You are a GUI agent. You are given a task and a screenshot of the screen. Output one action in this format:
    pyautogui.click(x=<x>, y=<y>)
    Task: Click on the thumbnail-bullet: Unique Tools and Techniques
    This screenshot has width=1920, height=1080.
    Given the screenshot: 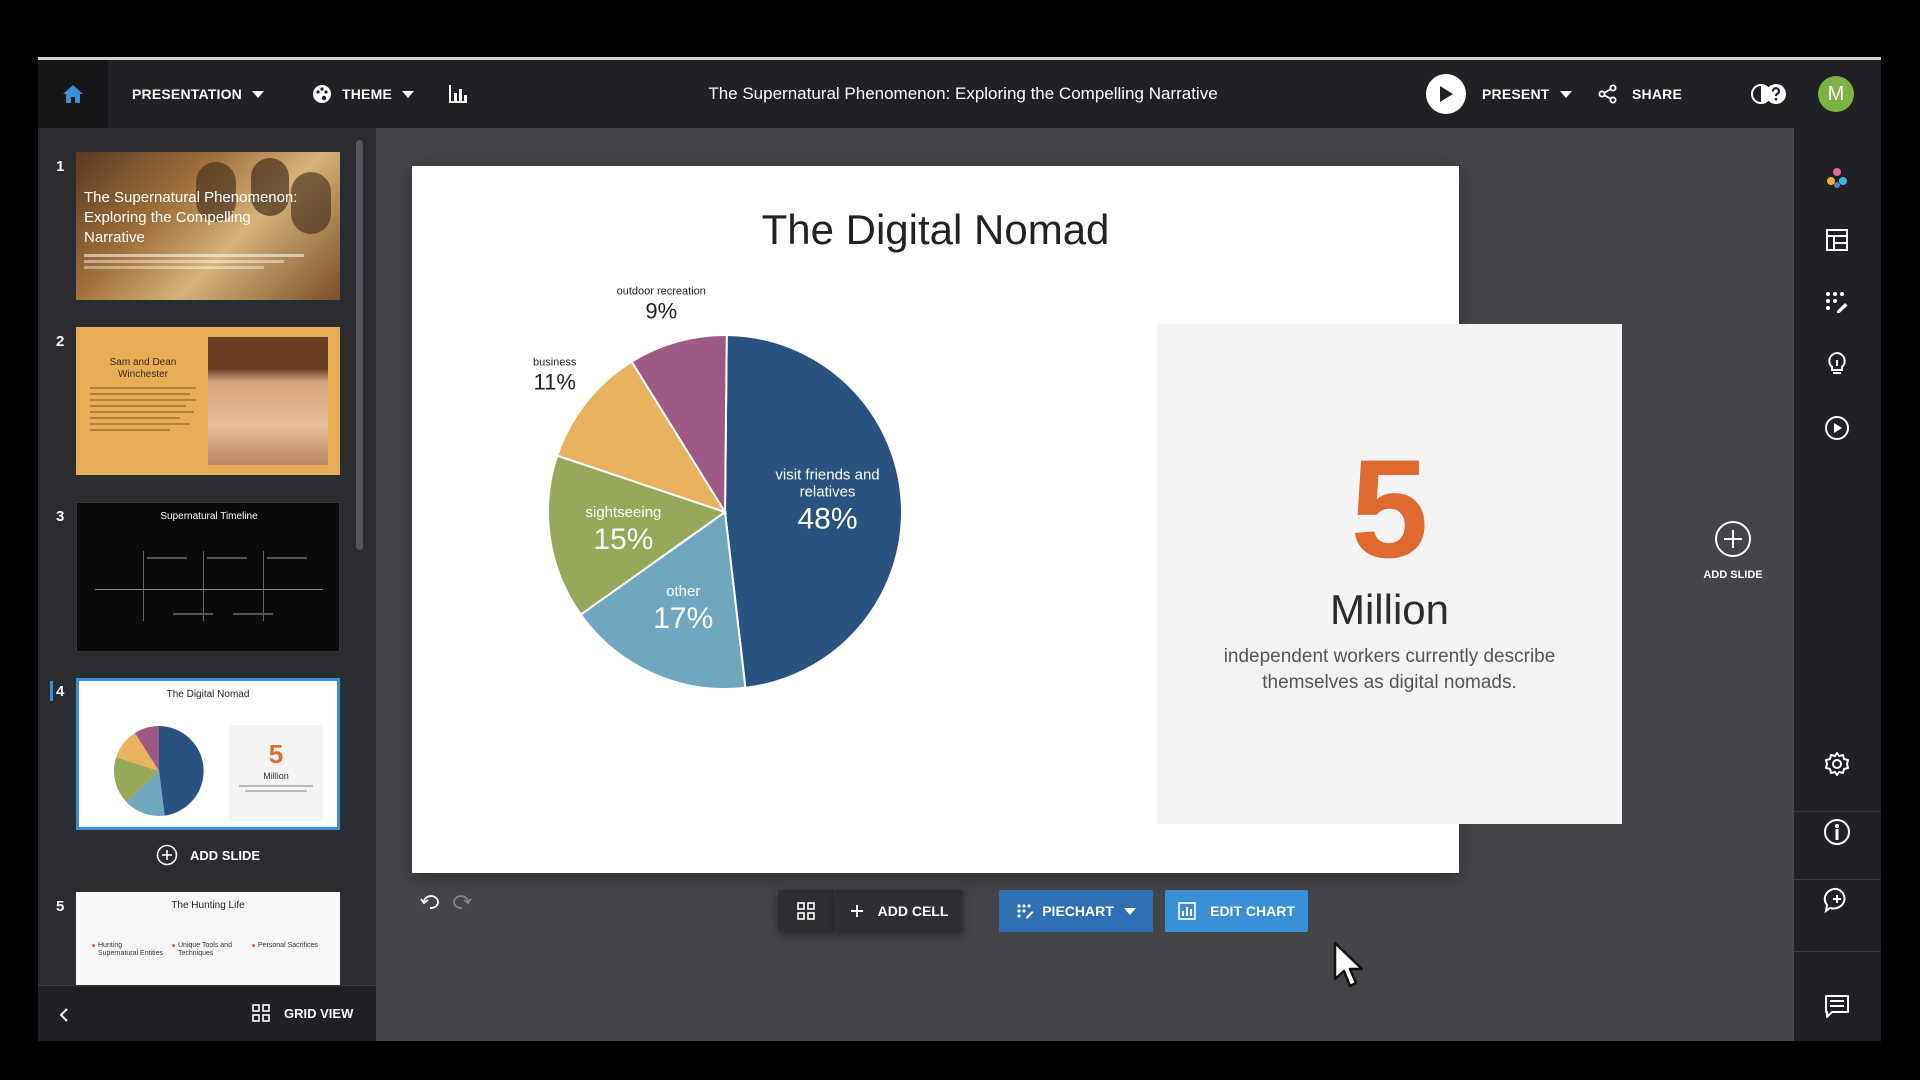 What is the action you would take?
    pyautogui.click(x=205, y=949)
    